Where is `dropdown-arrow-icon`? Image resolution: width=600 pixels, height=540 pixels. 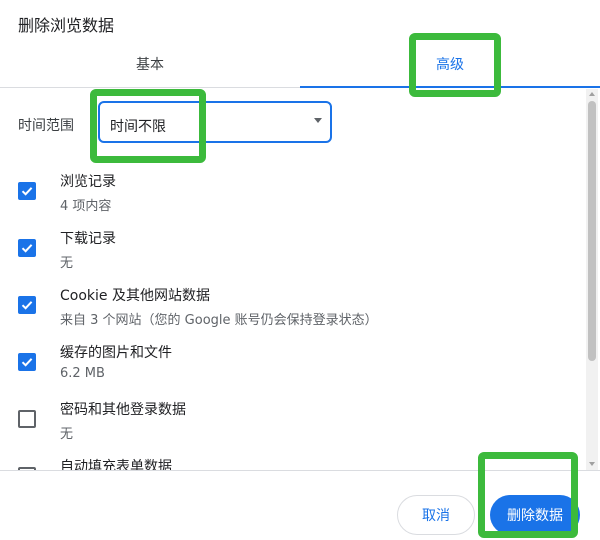
dropdown-arrow-icon is located at coordinates (318, 120).